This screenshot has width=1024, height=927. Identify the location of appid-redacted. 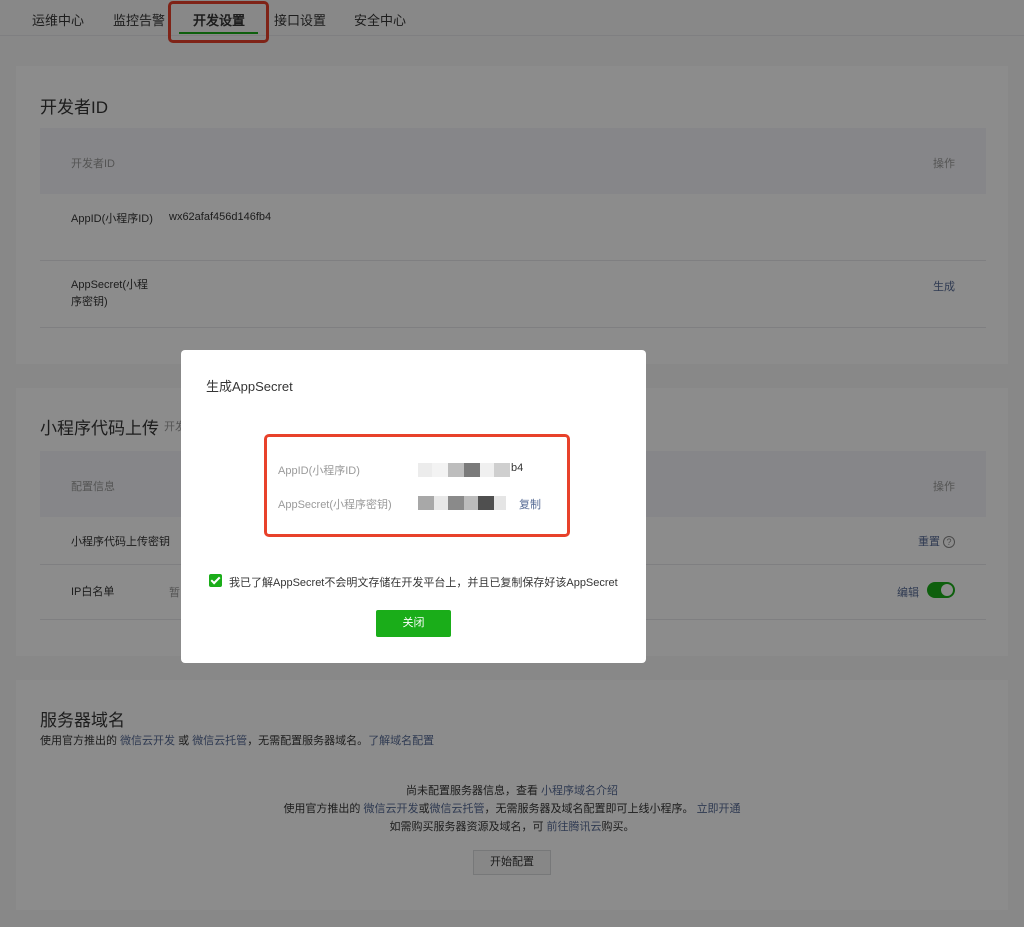
(464, 470).